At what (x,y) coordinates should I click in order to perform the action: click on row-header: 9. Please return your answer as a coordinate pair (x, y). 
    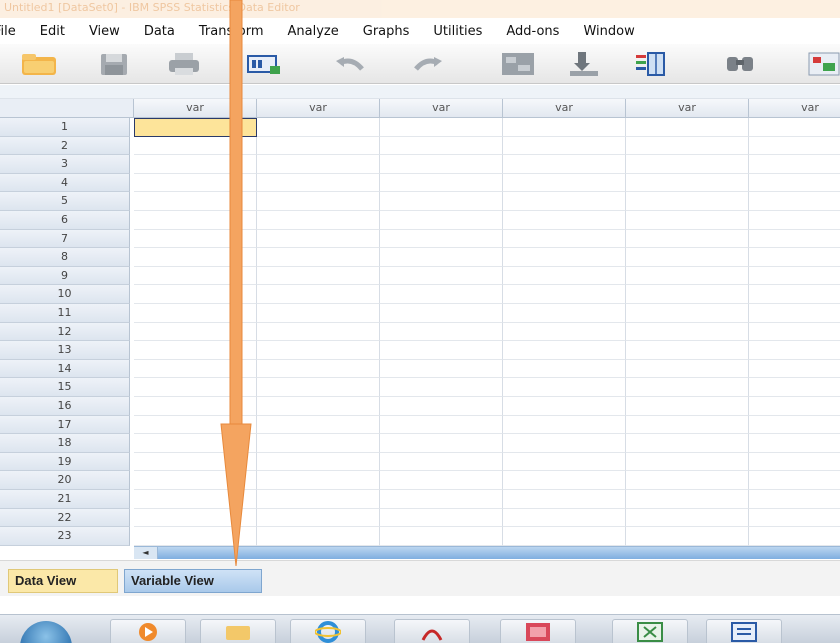
    Looking at the image, I should click on (65, 276).